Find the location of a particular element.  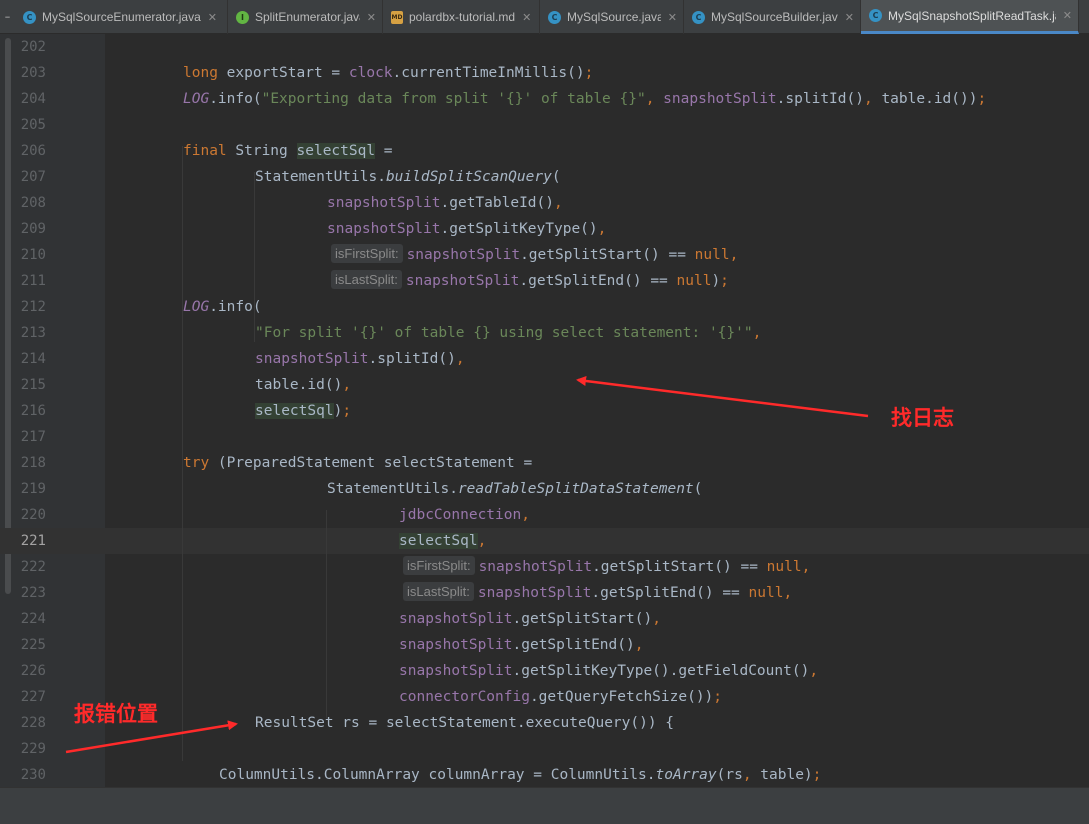

annotation-find-log: 找日志 is located at coordinates (922, 418).